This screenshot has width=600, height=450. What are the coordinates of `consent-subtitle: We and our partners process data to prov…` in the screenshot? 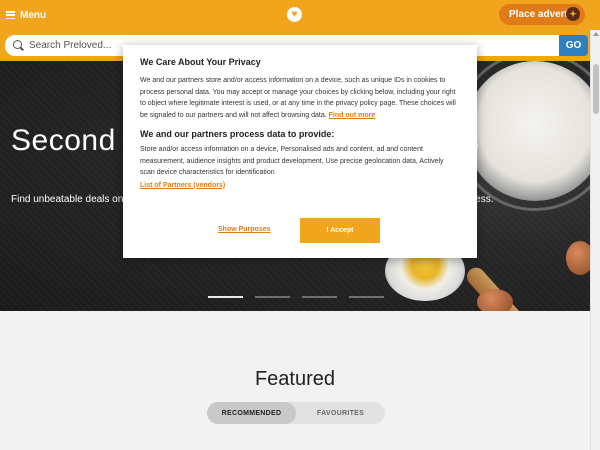 It's located at (237, 134).